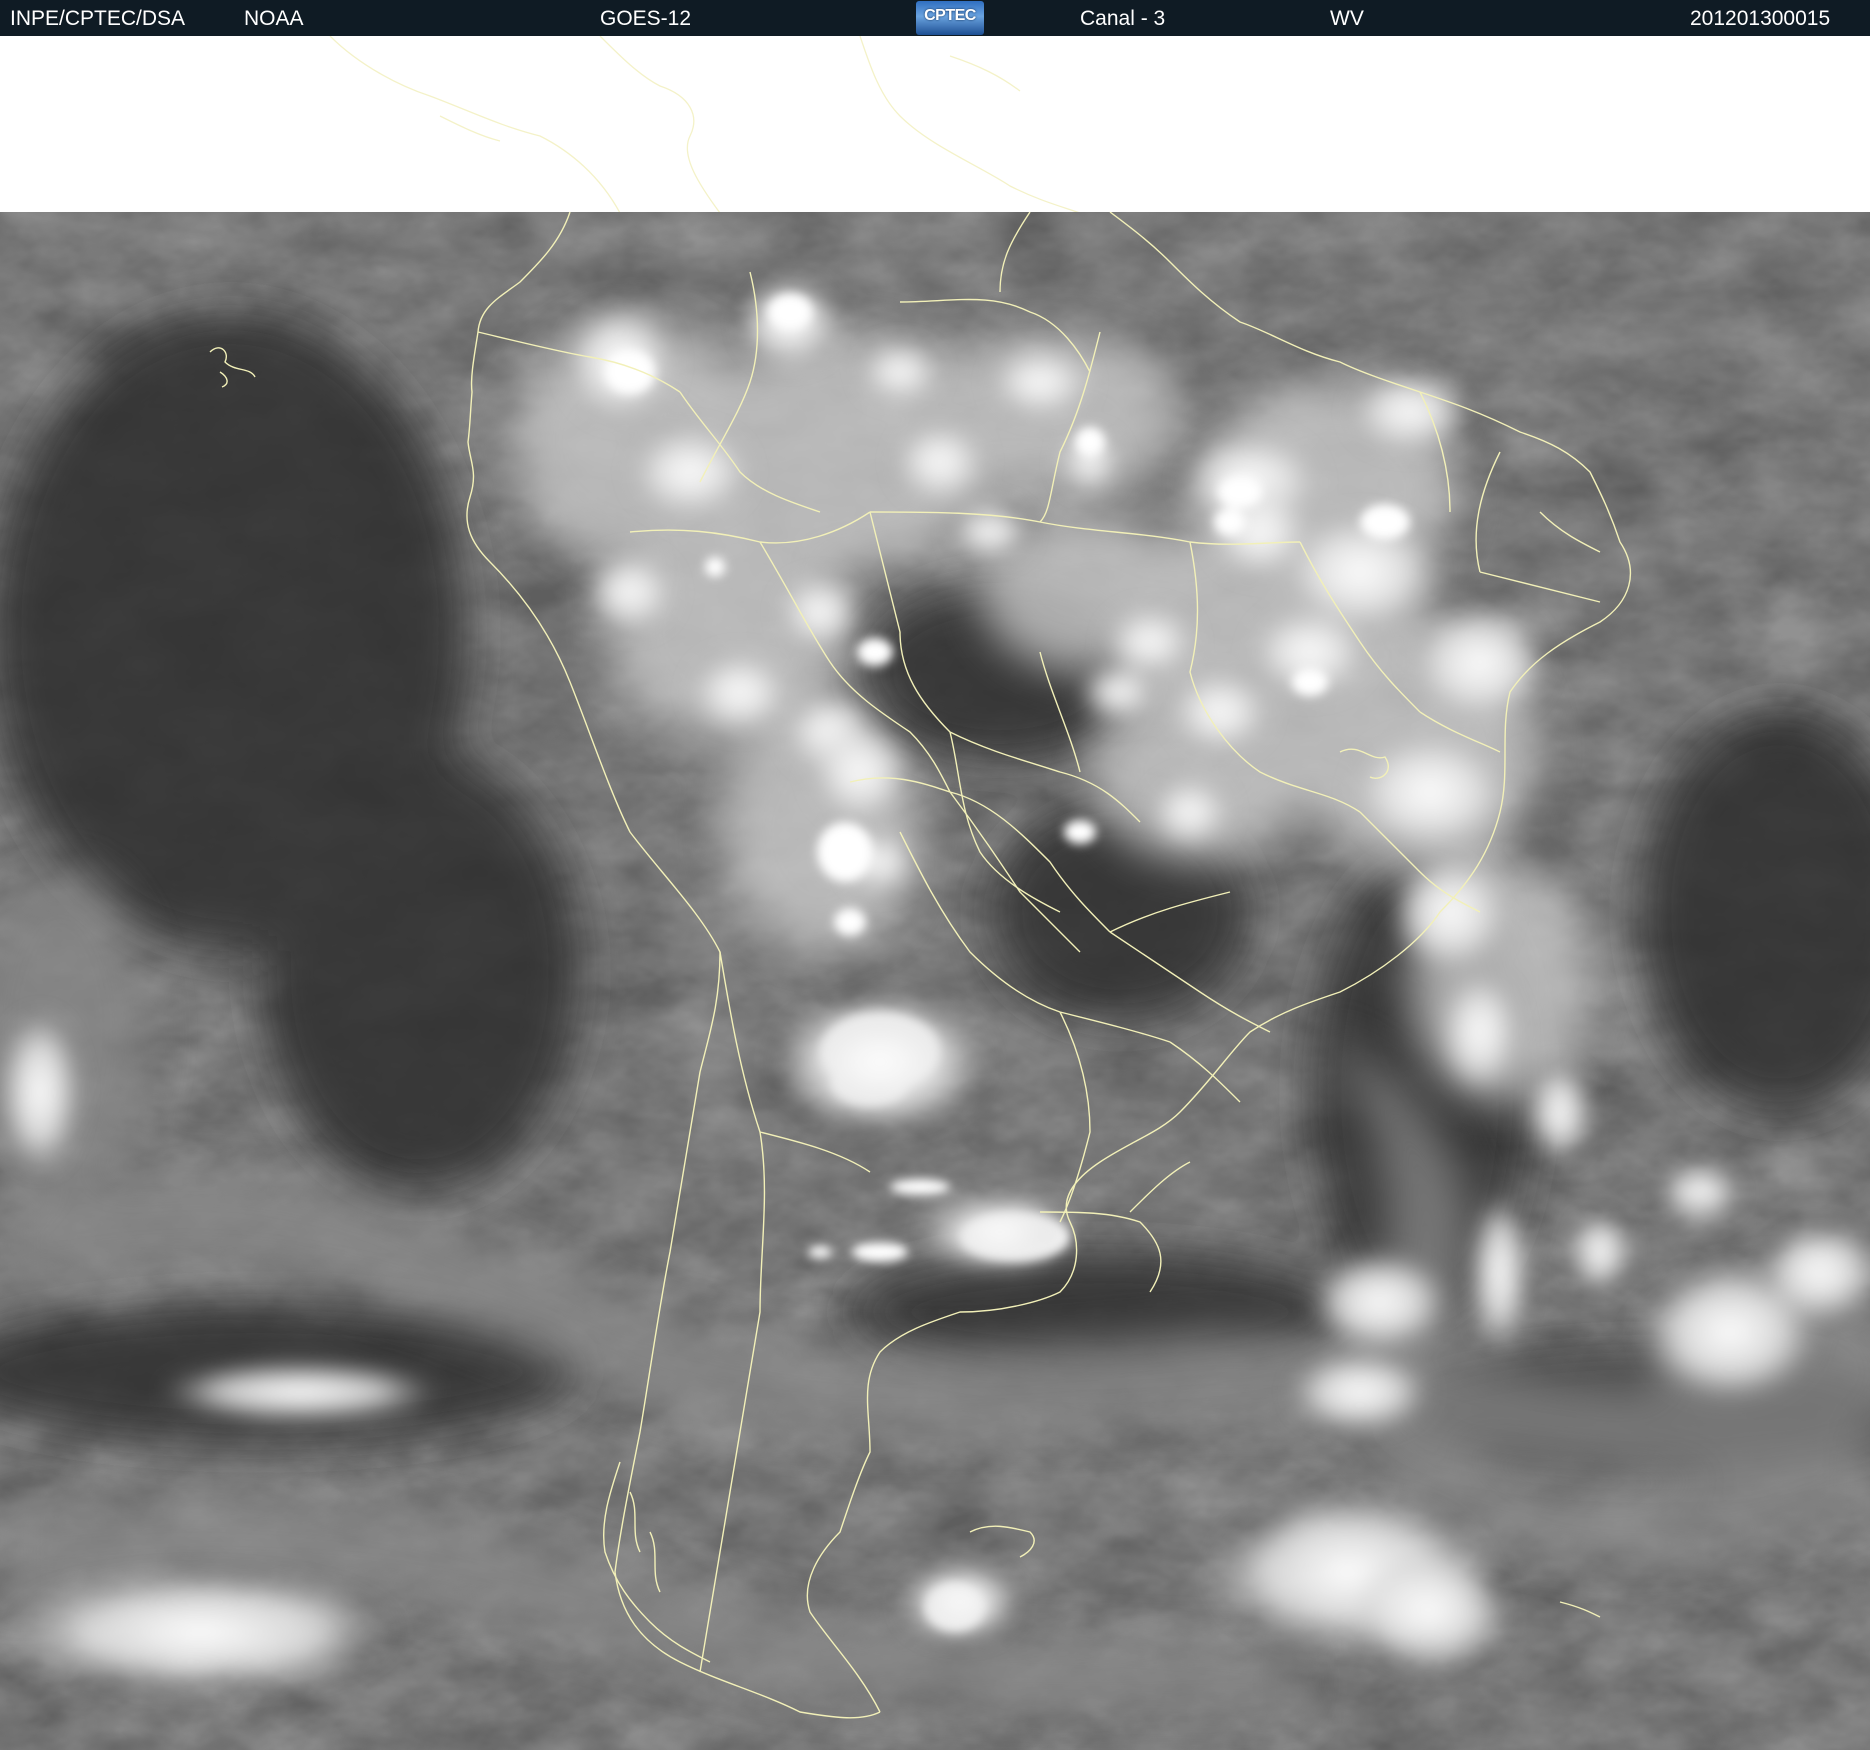 The height and width of the screenshot is (1750, 1870). What do you see at coordinates (98, 18) in the screenshot?
I see `agency-label: INPE/CPTEC/DSA` at bounding box center [98, 18].